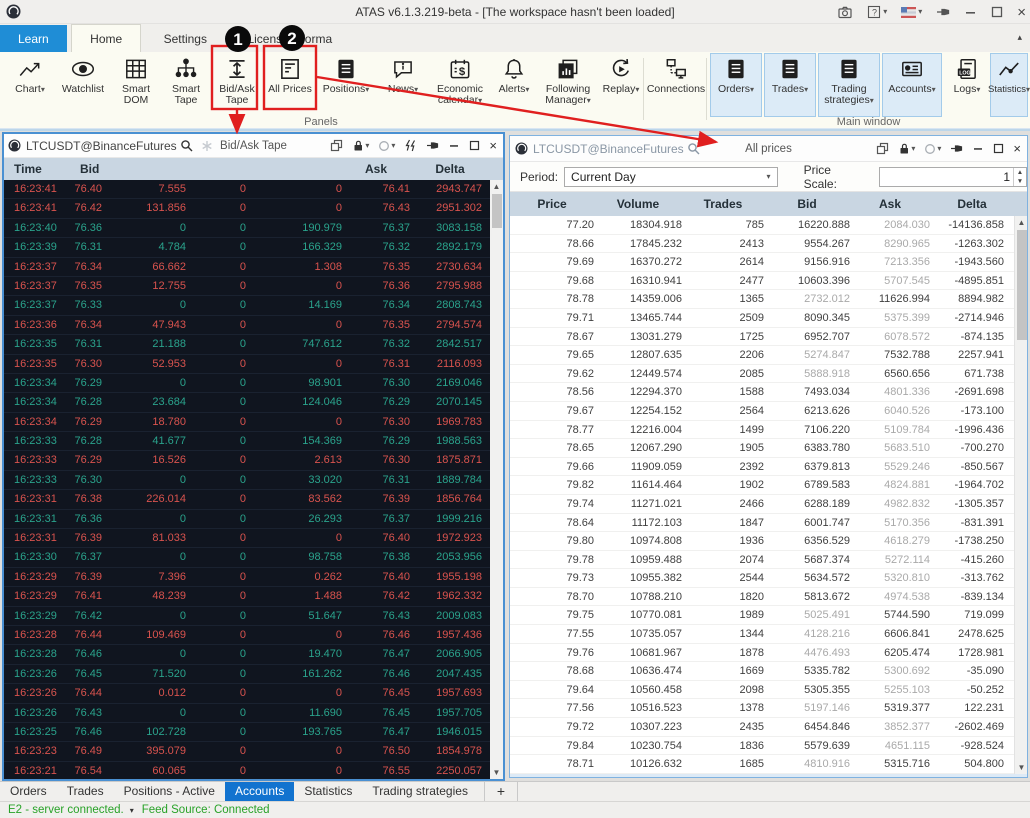 This screenshot has width=1030, height=818. I want to click on smart-dom-button: Smart DOM, so click(136, 84).